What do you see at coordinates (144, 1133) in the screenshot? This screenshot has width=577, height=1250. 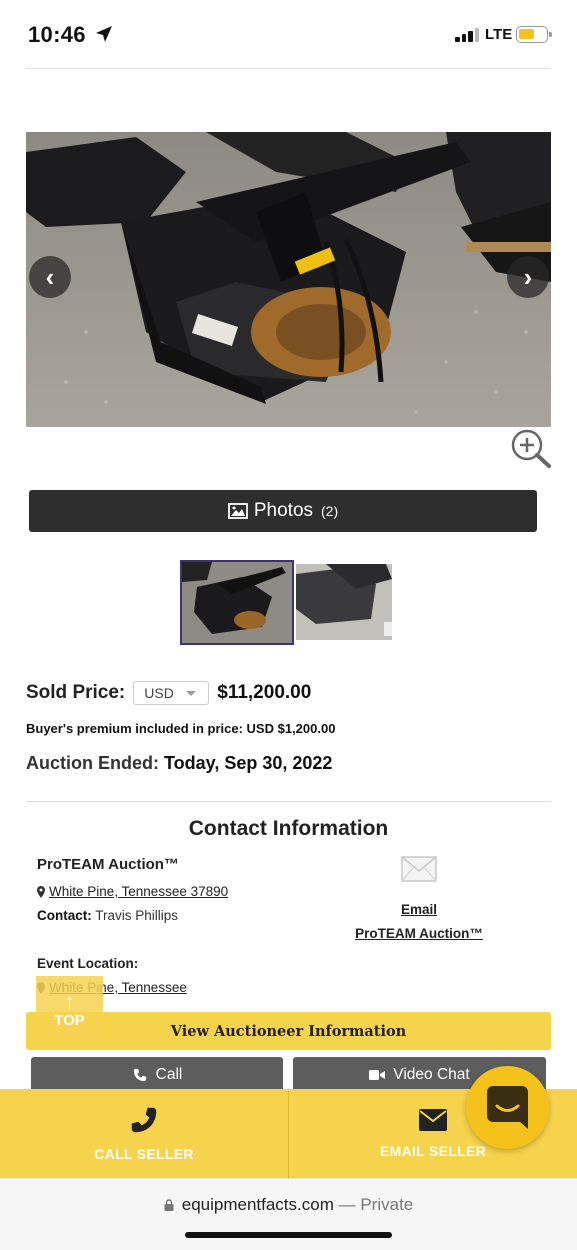 I see `call-seller-button: CALL SELLER` at bounding box center [144, 1133].